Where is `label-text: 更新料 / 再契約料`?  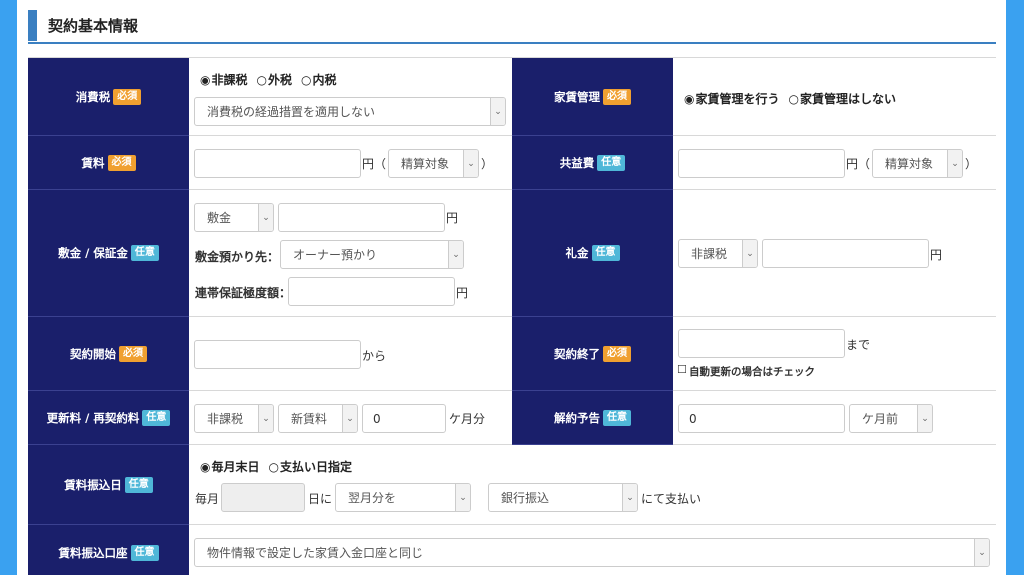
label-text: 更新料 / 再契約料 is located at coordinates (93, 417).